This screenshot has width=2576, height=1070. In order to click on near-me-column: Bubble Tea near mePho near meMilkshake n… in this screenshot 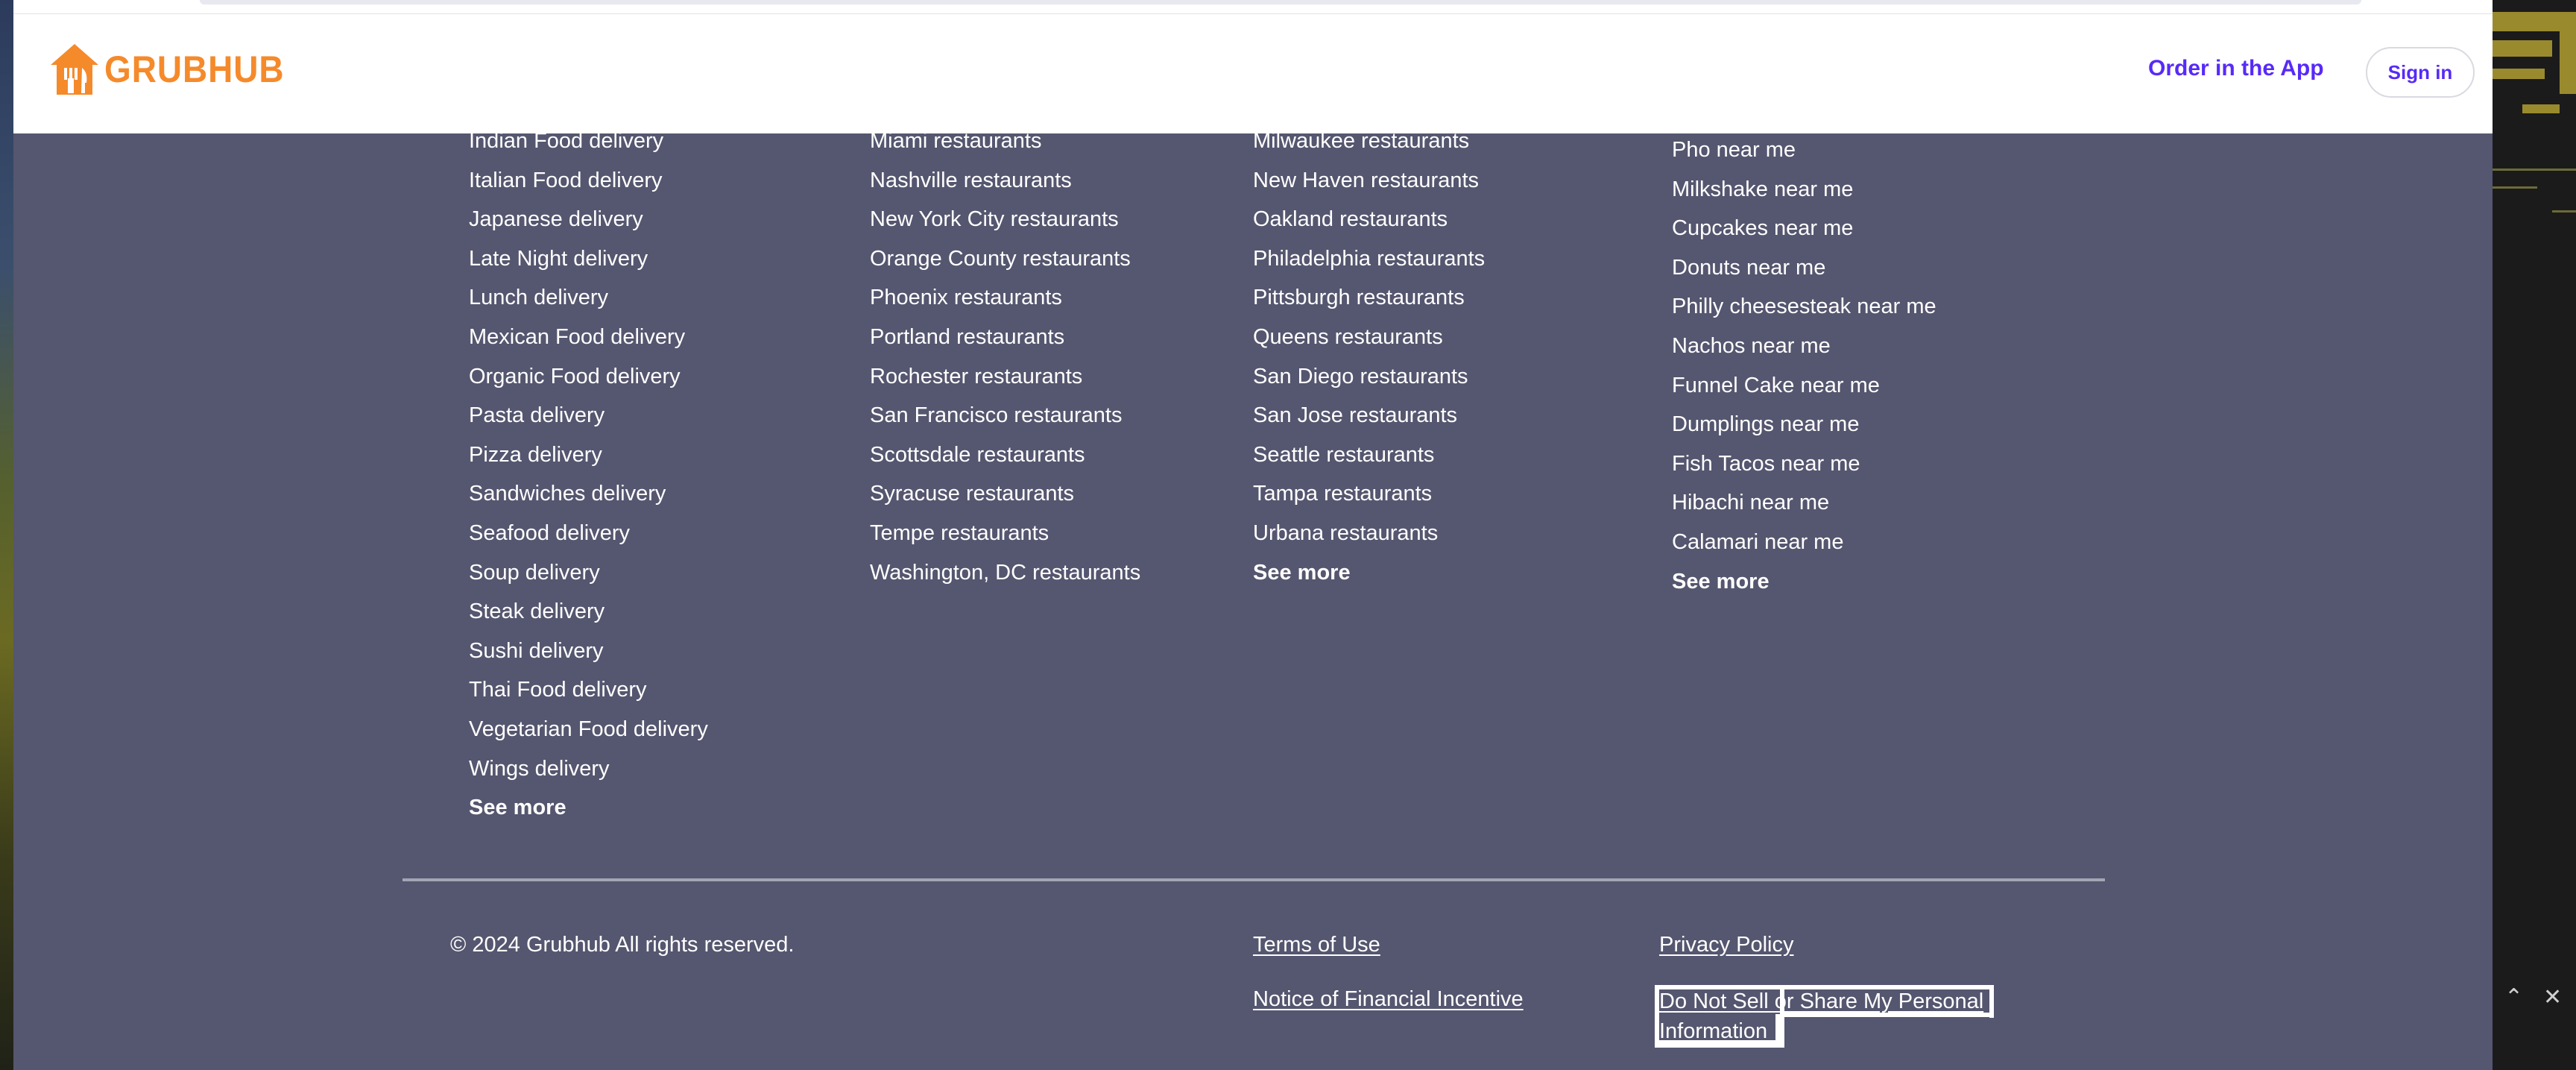, I will do `click(1804, 357)`.